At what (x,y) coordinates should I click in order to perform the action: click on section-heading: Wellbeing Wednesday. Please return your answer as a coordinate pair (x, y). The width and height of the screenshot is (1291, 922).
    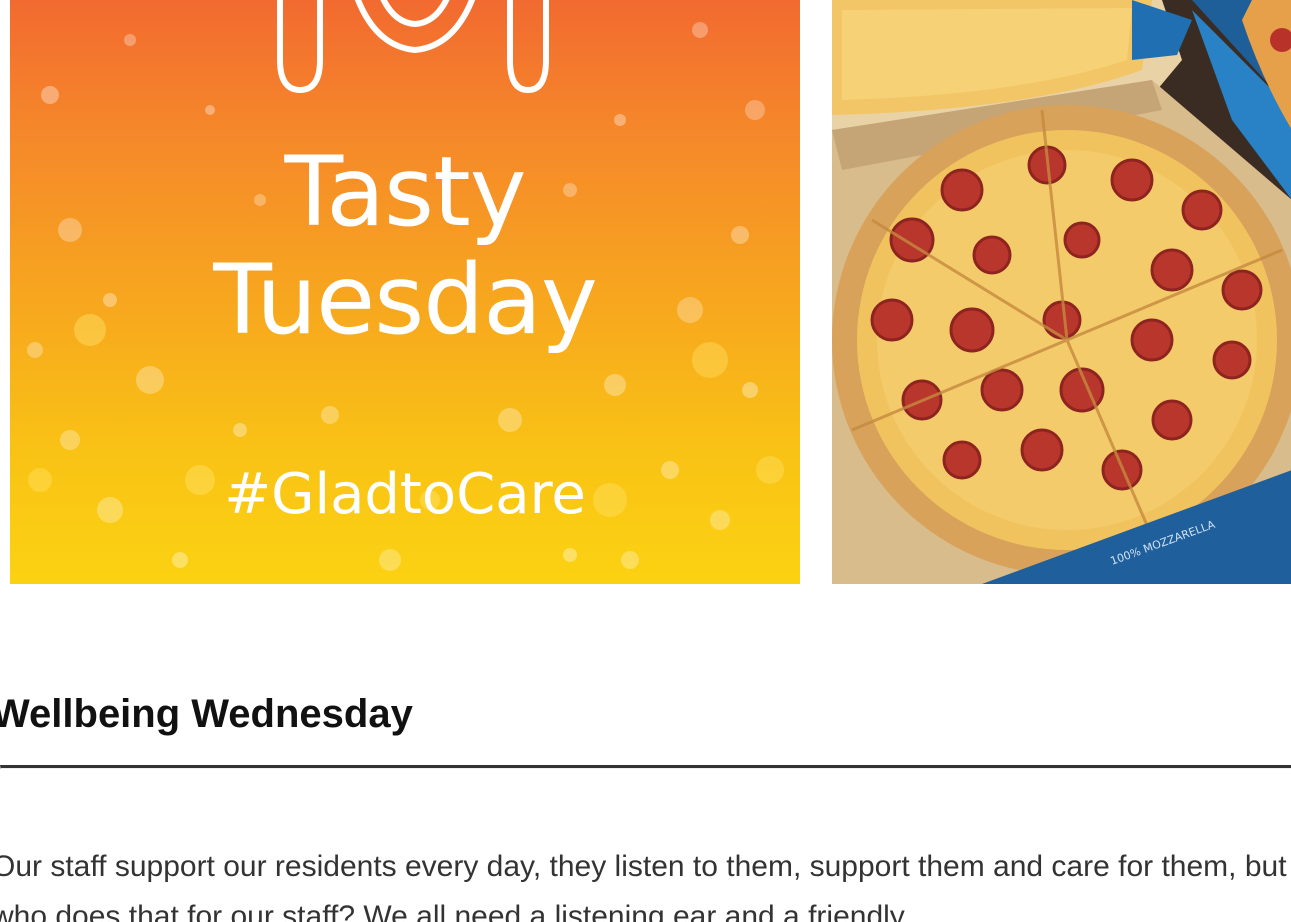
    Looking at the image, I should click on (206, 714).